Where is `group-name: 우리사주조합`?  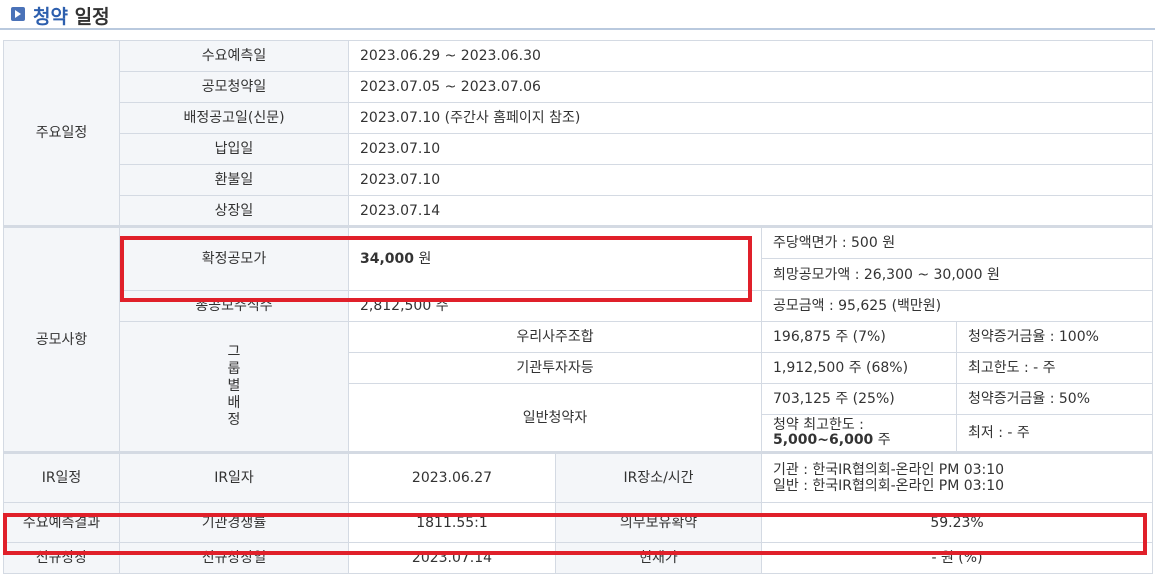
group-name: 우리사주조합 is located at coordinates (555, 337).